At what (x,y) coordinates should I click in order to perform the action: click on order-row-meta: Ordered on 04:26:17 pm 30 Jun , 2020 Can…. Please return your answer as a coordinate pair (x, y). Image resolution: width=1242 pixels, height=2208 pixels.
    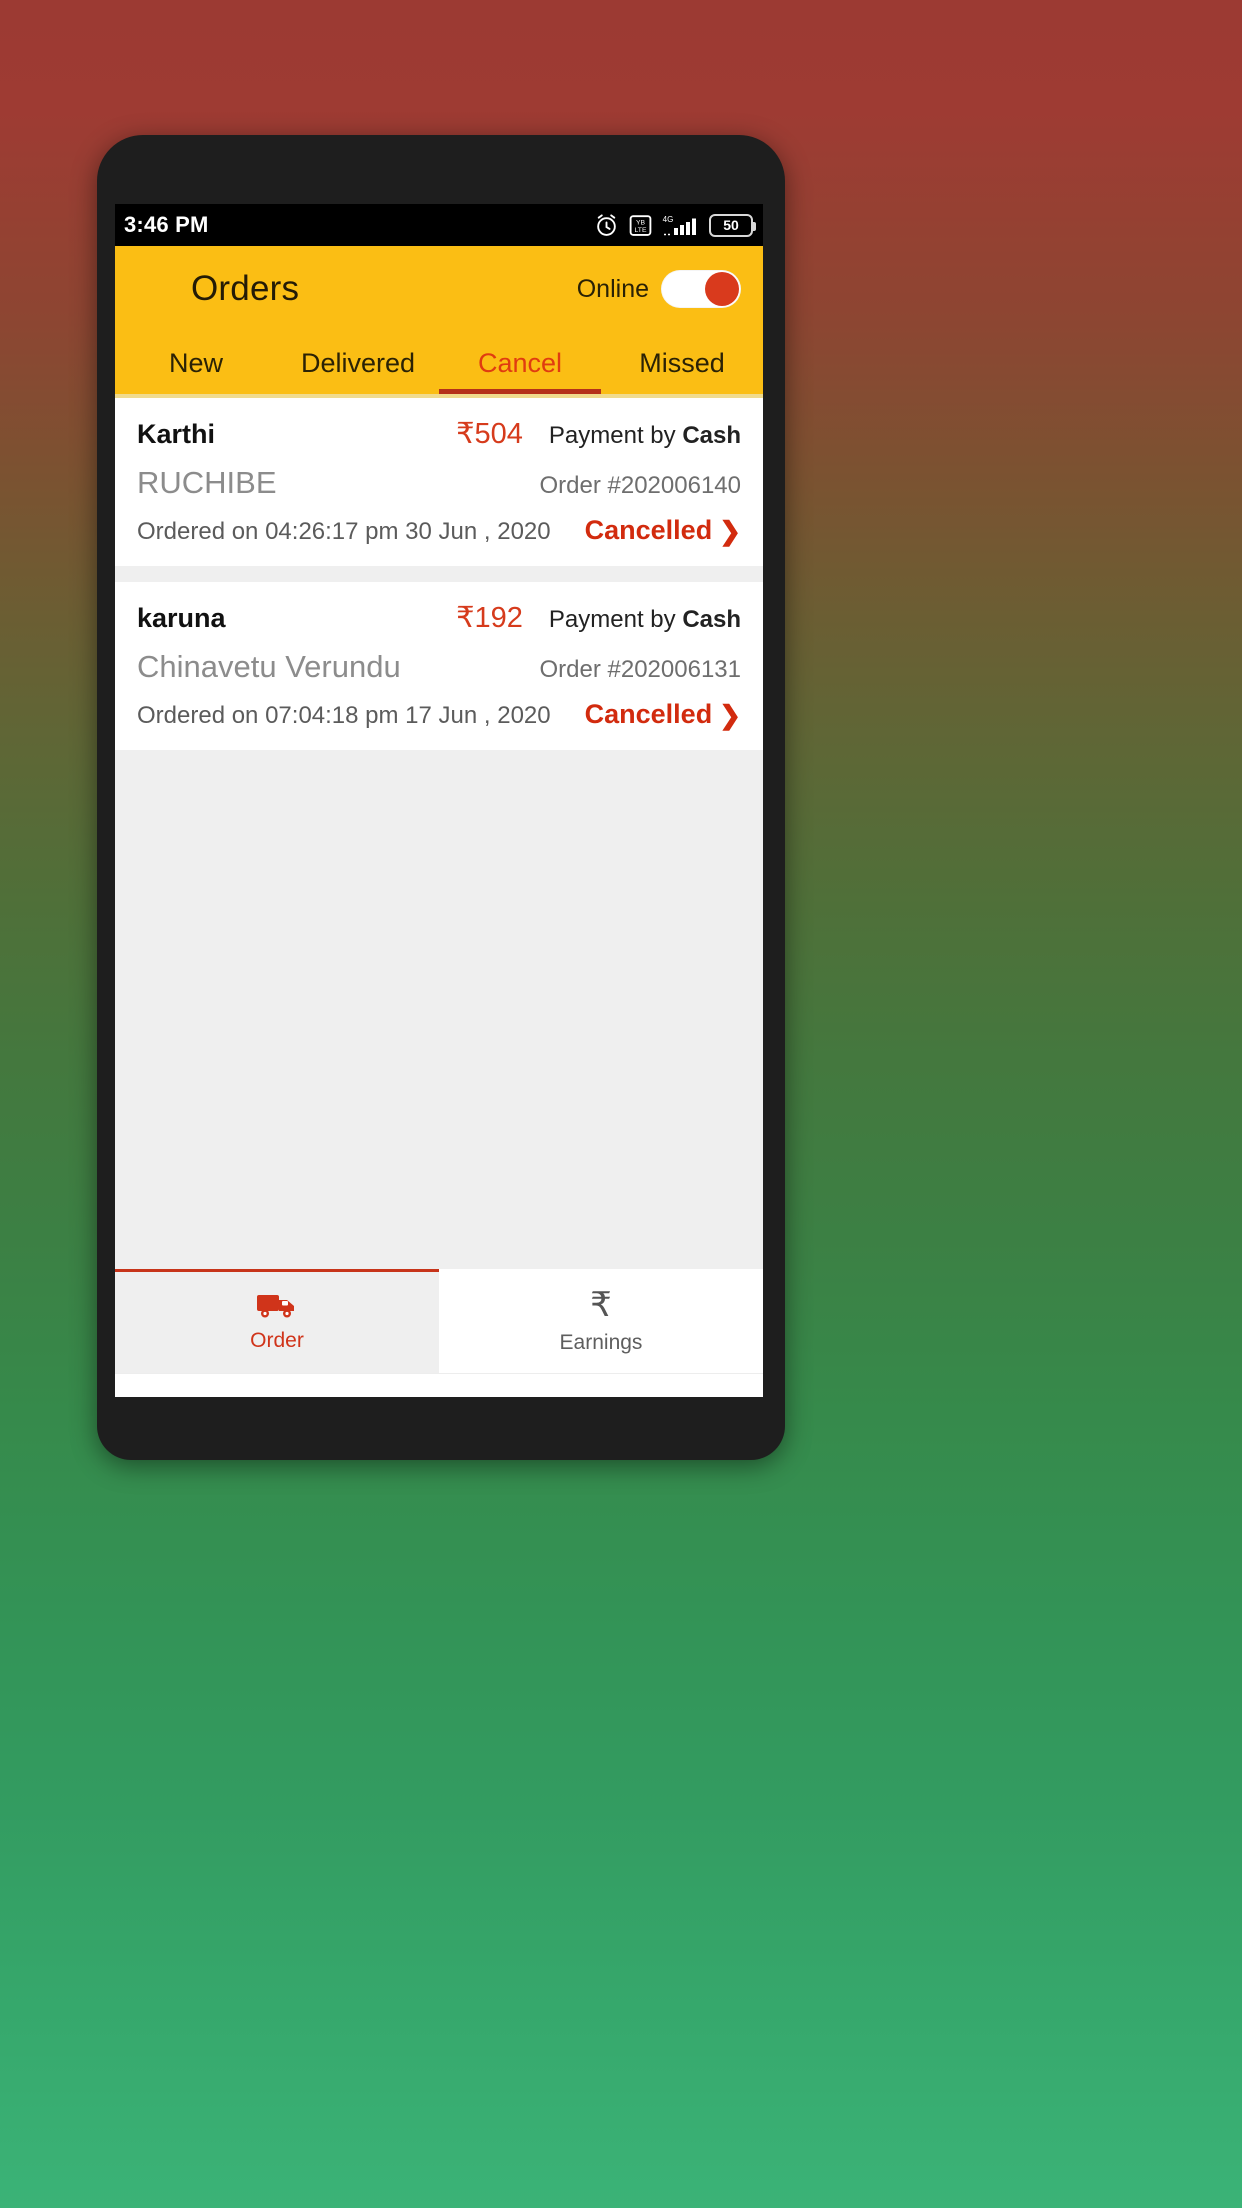
    Looking at the image, I should click on (439, 530).